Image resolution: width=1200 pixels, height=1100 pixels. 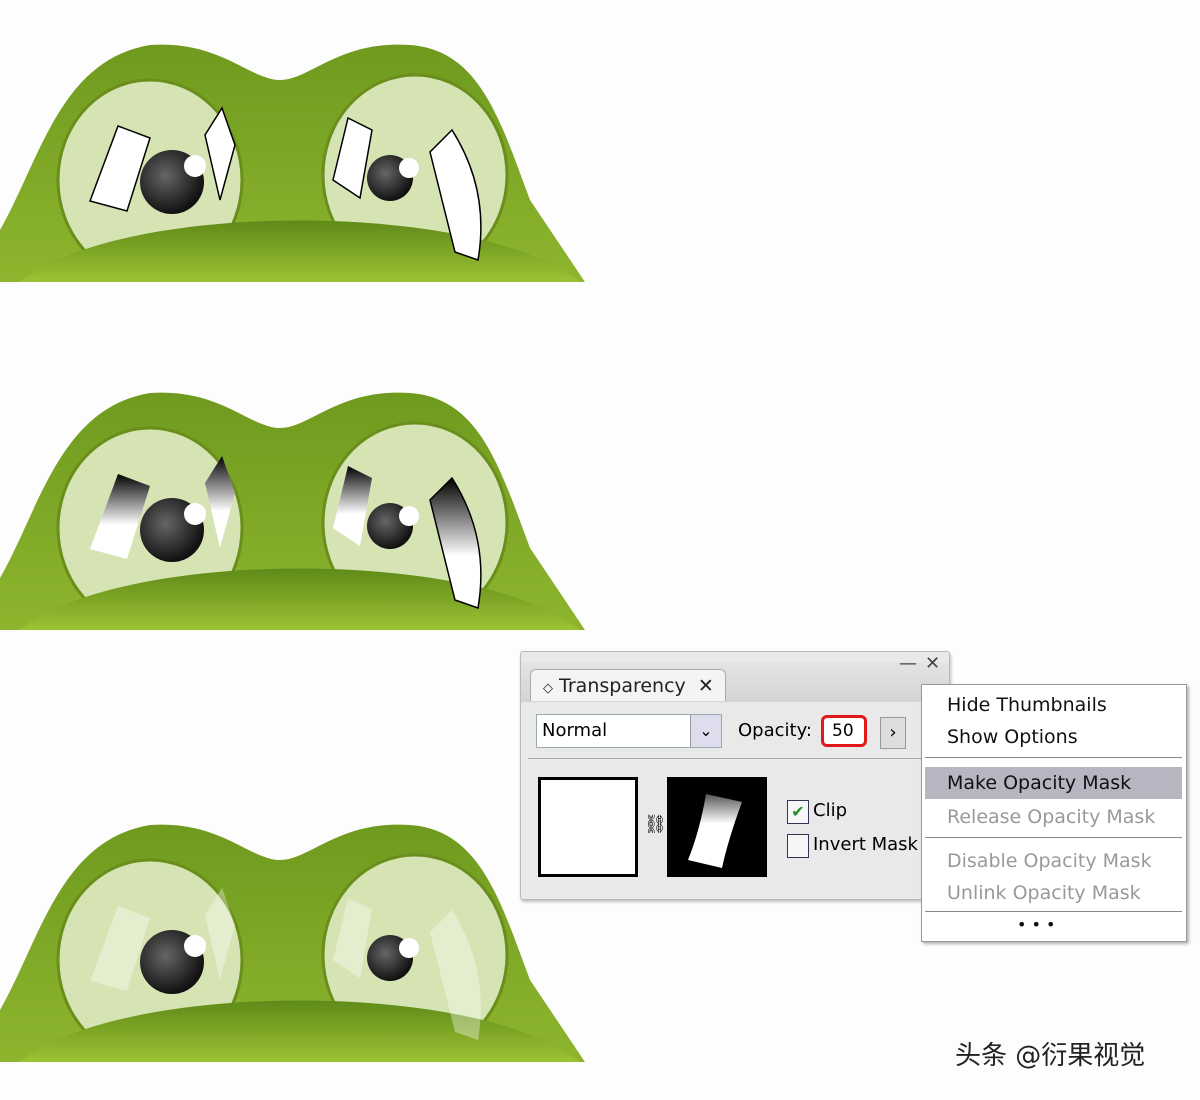 I want to click on tab-close-icon: ✕, so click(x=706, y=686).